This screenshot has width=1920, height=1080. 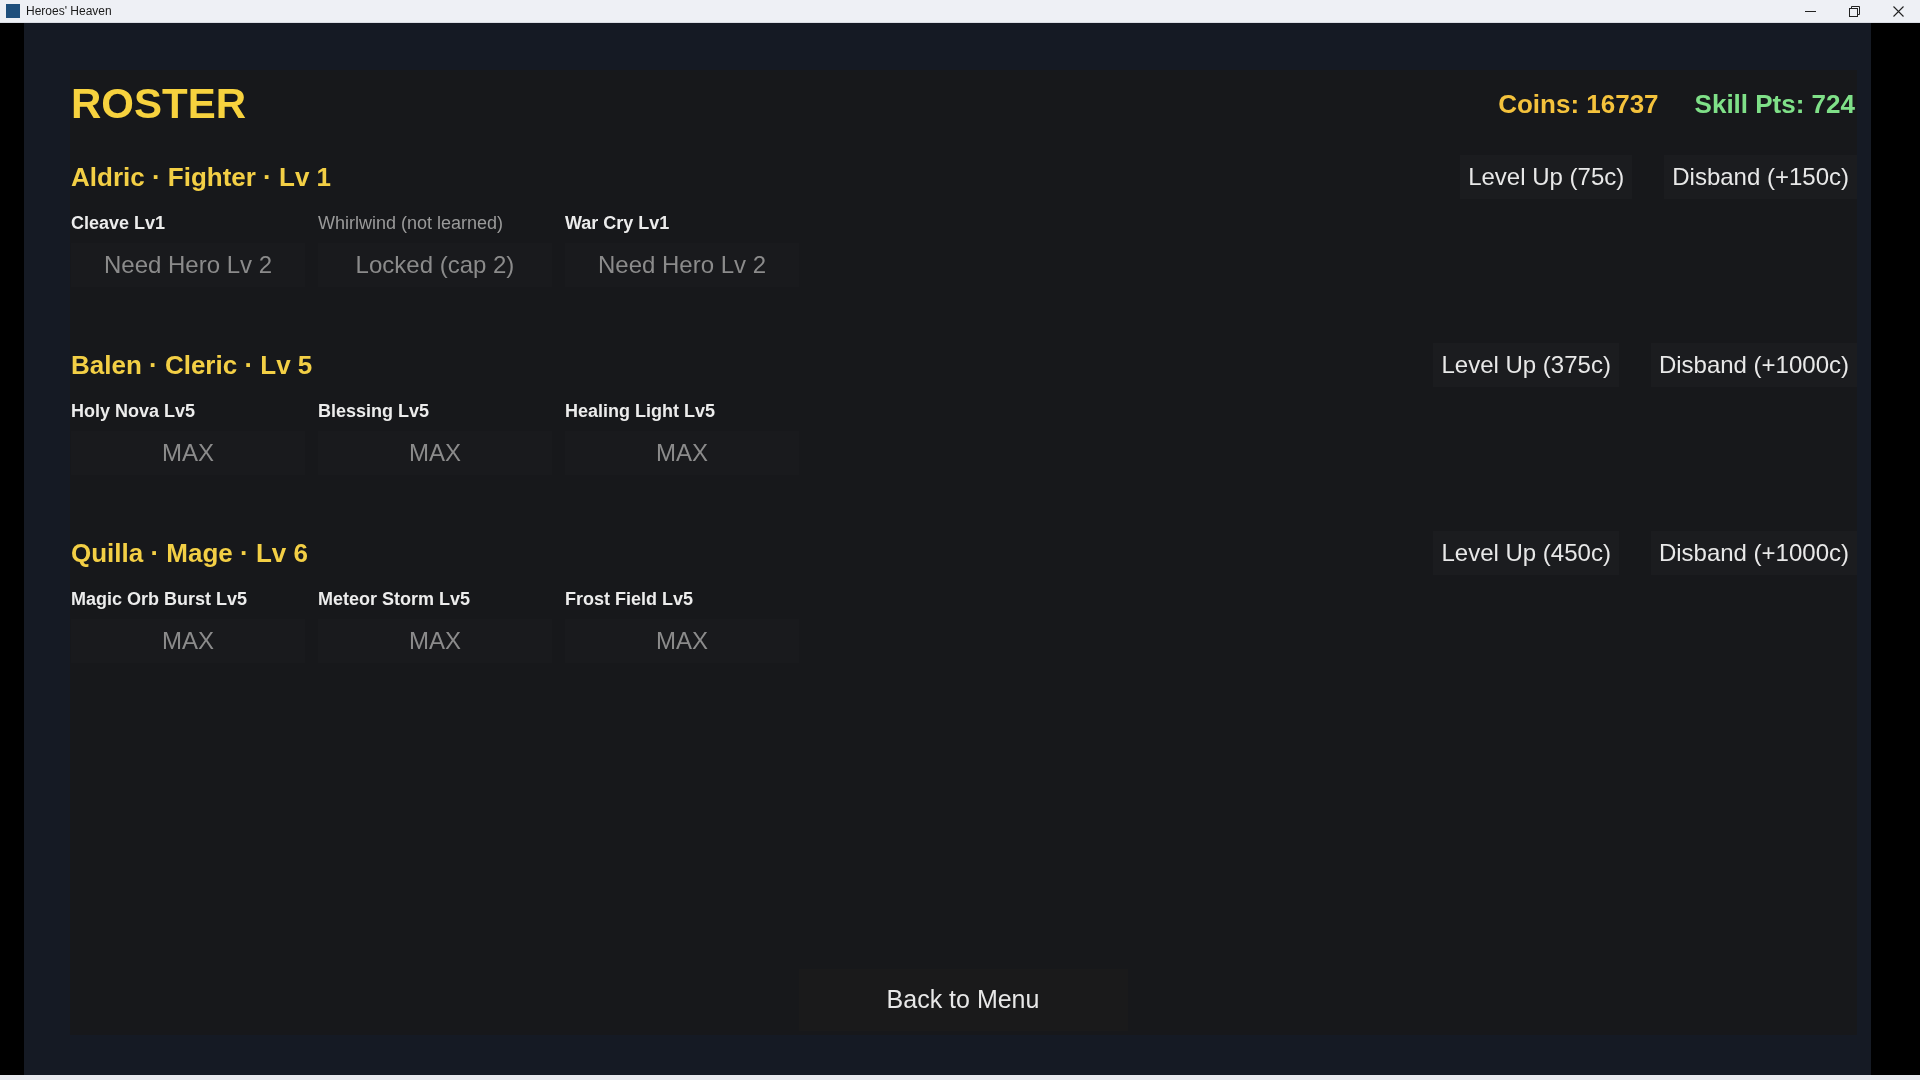 I want to click on restore-icon, so click(x=1854, y=11).